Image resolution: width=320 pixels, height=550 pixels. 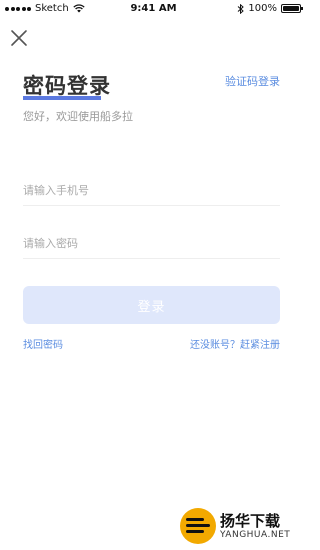 I want to click on password-input, so click(x=151, y=243).